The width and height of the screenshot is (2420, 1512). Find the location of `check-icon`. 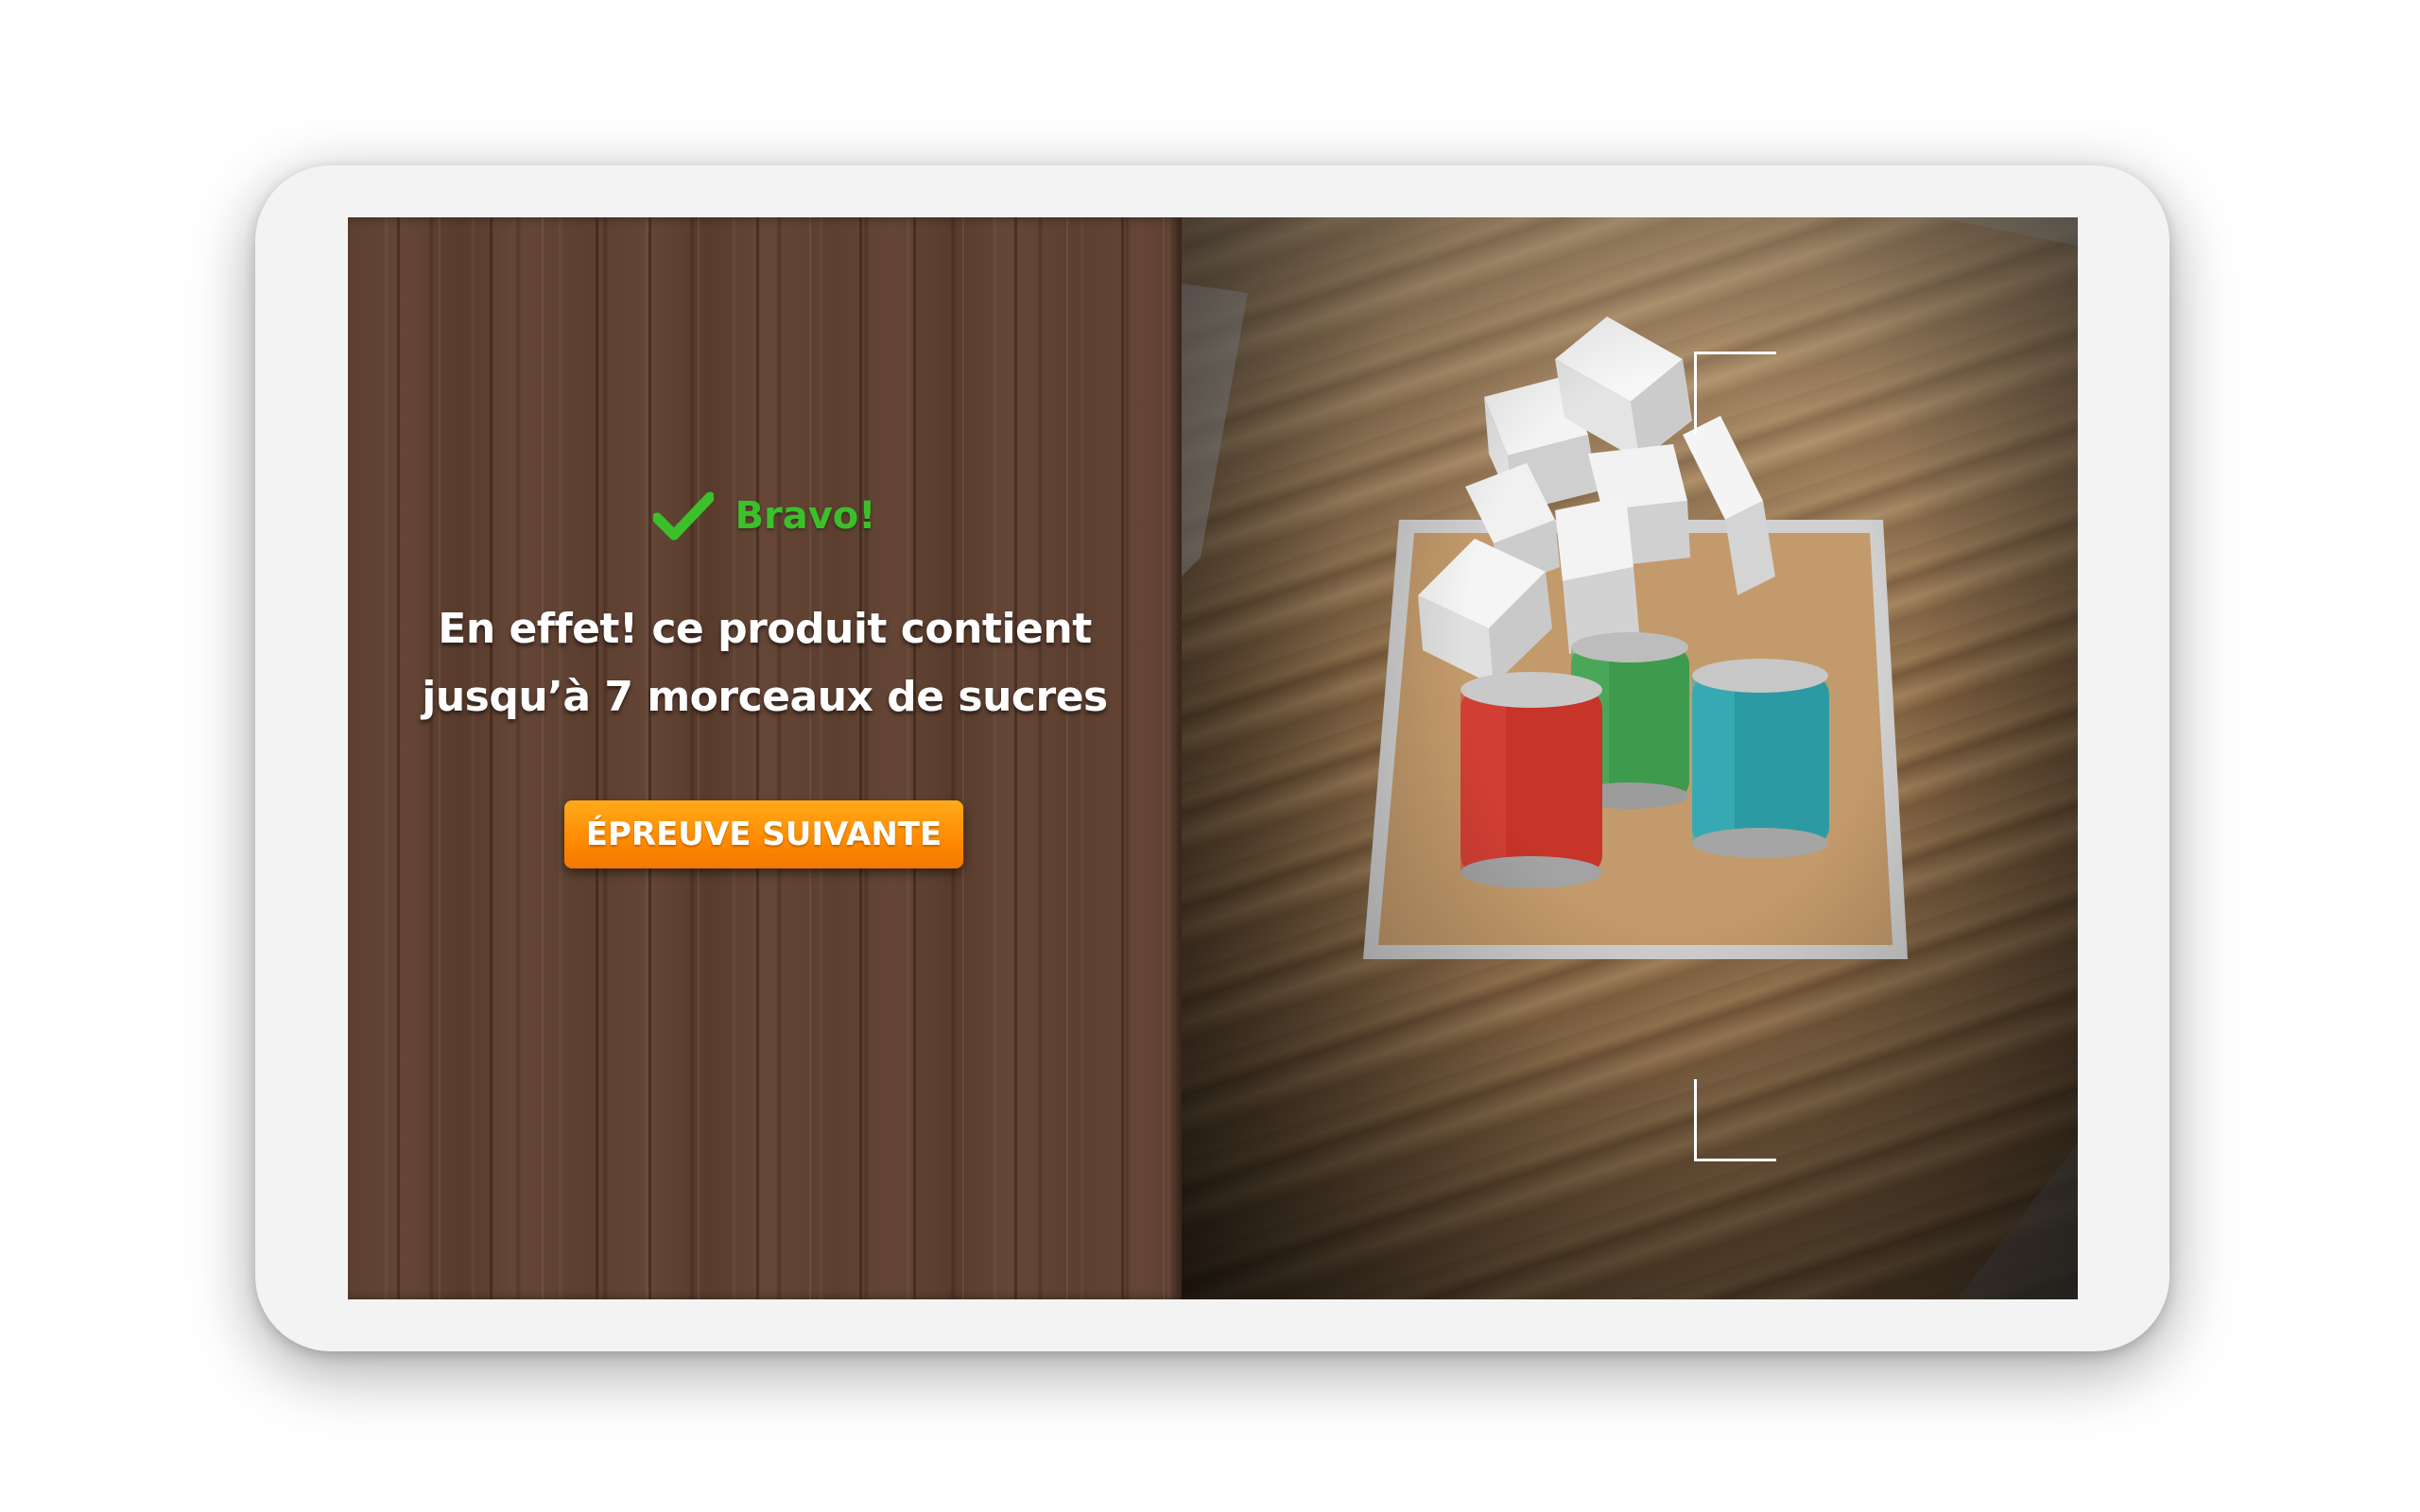

check-icon is located at coordinates (684, 516).